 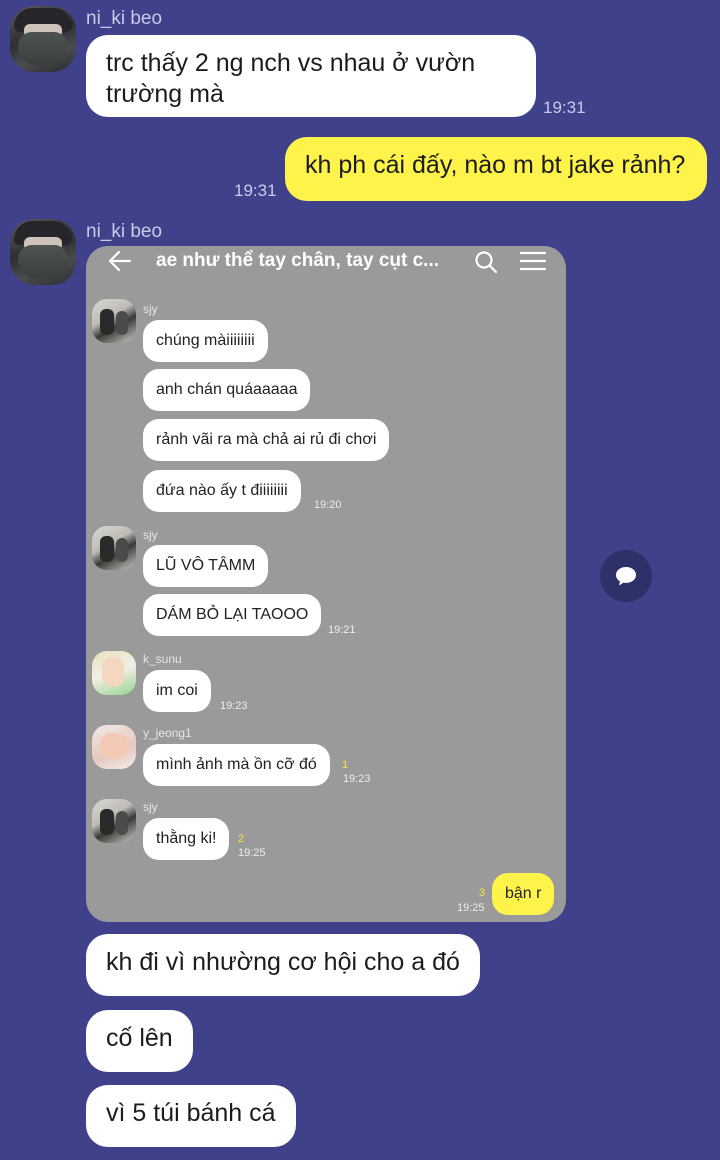 I want to click on message-bubble: cố lên, so click(x=139, y=1041).